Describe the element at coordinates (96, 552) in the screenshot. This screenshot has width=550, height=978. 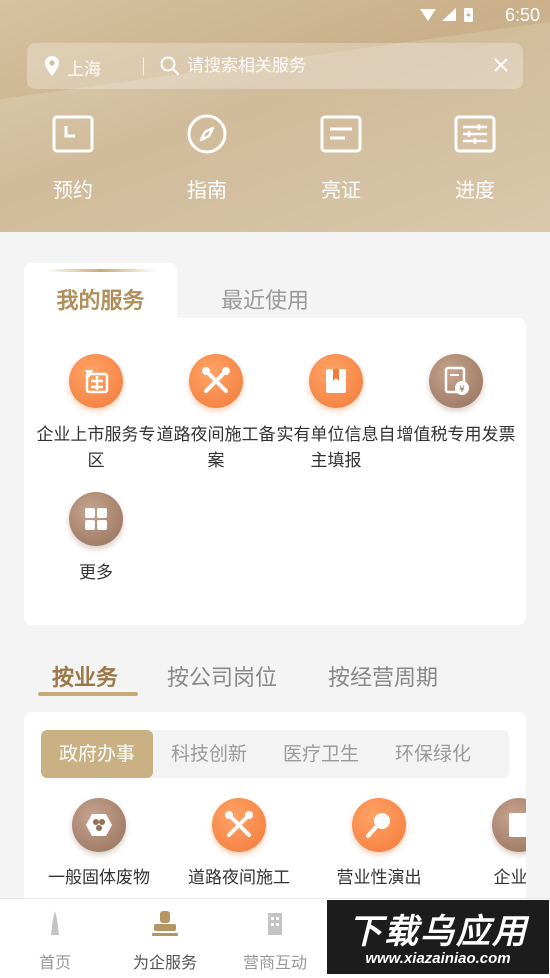
I see `service-item-more: 更多` at that location.